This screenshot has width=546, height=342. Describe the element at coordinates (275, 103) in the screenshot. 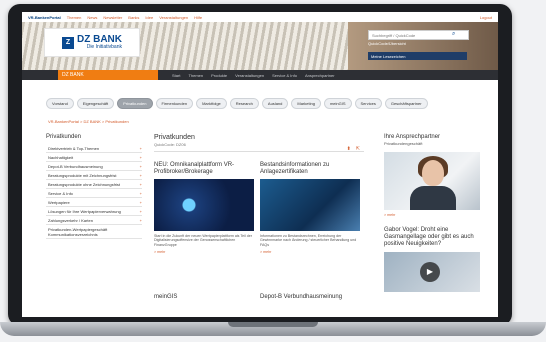

I see `tab-ausland: Ausland` at that location.